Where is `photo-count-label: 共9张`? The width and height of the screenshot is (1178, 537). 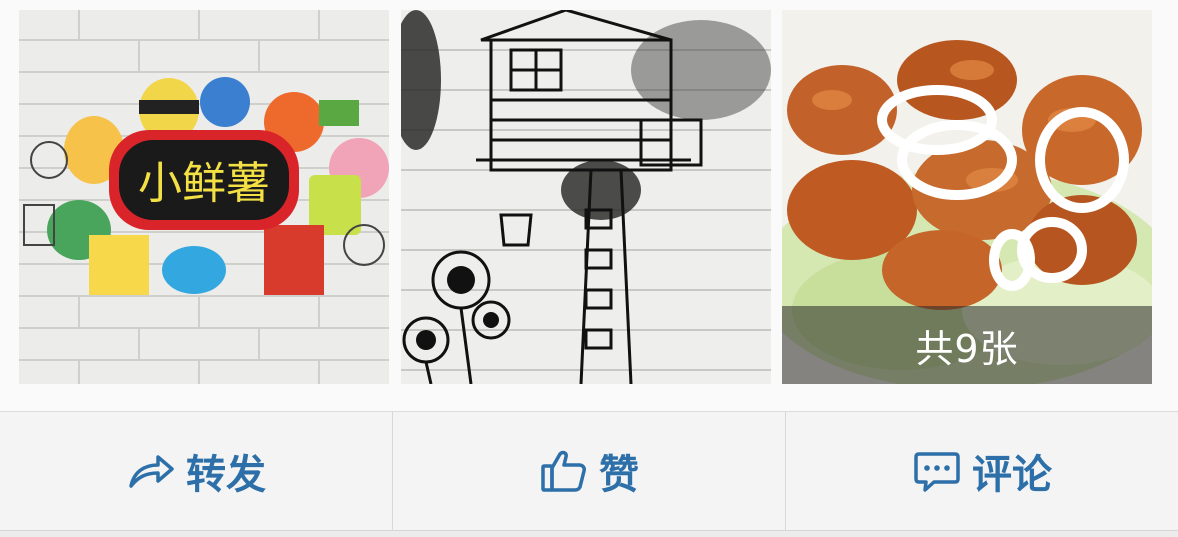
photo-count-label: 共9张 is located at coordinates (967, 348).